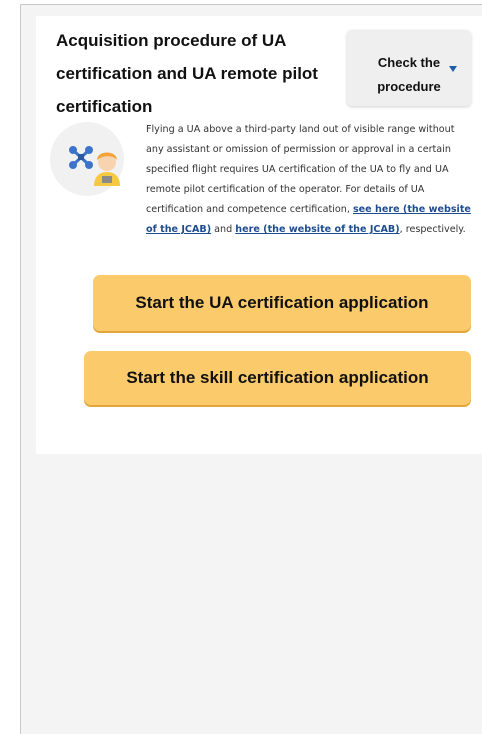 The width and height of the screenshot is (482, 734). Describe the element at coordinates (409, 74) in the screenshot. I see `check-procedure-label: Check the procedure` at that location.